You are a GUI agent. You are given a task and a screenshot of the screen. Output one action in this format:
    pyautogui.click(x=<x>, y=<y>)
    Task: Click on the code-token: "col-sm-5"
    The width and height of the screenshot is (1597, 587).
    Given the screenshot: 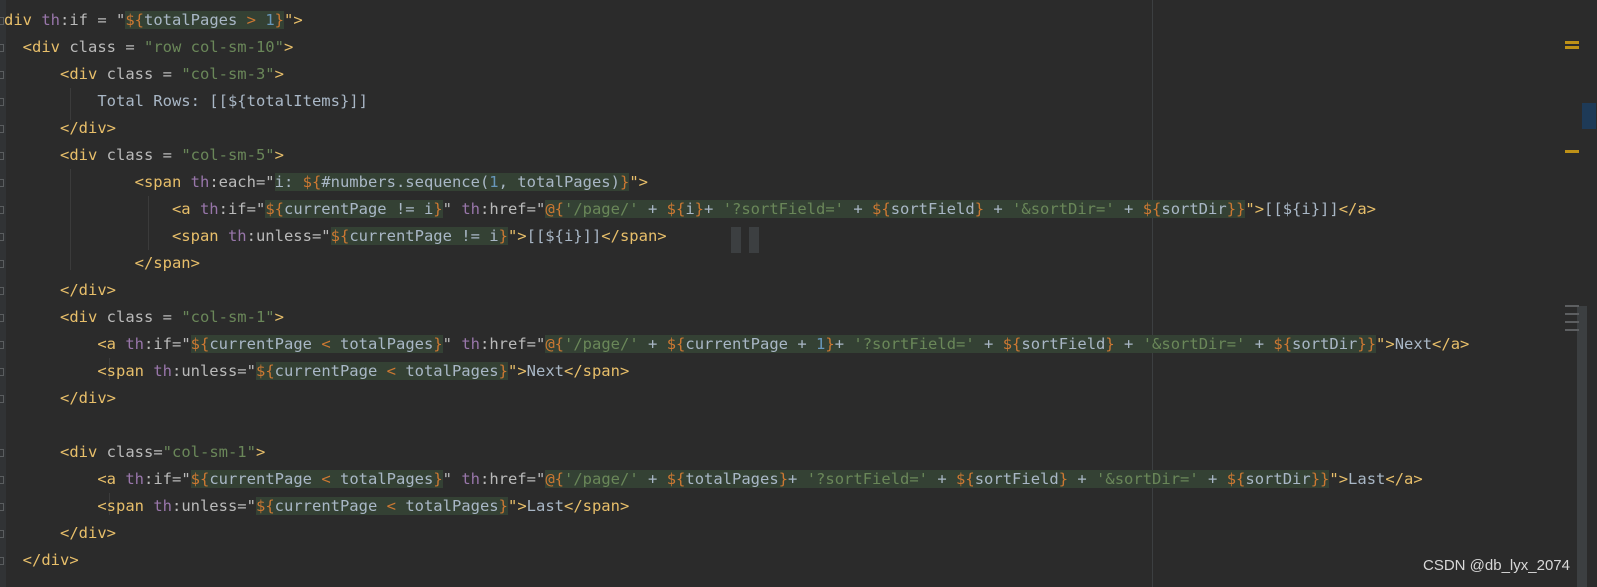 What is the action you would take?
    pyautogui.click(x=228, y=155)
    